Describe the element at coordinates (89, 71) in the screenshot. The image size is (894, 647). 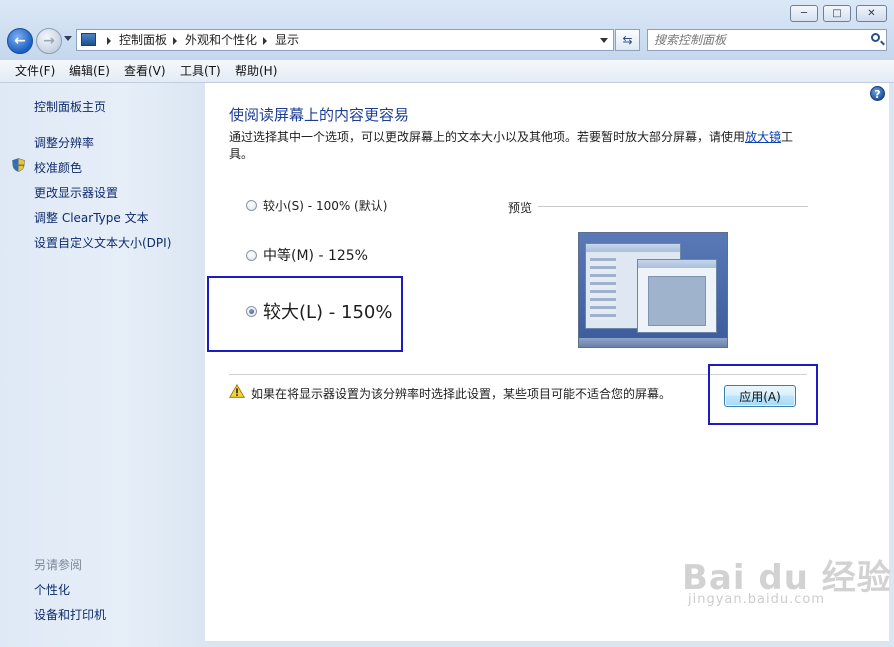
I see `menu-edit: 编辑(E)` at that location.